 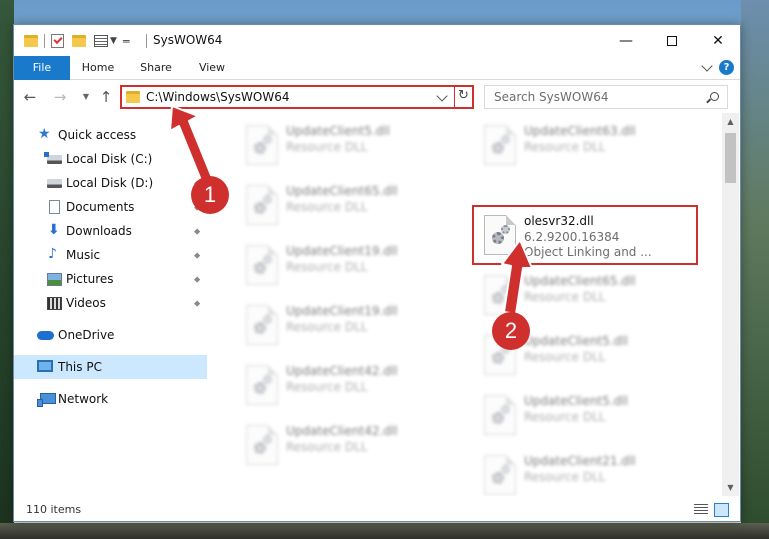 I want to click on title-bar: ▼ ═ SysWOW64 — ✕, so click(x=377, y=40).